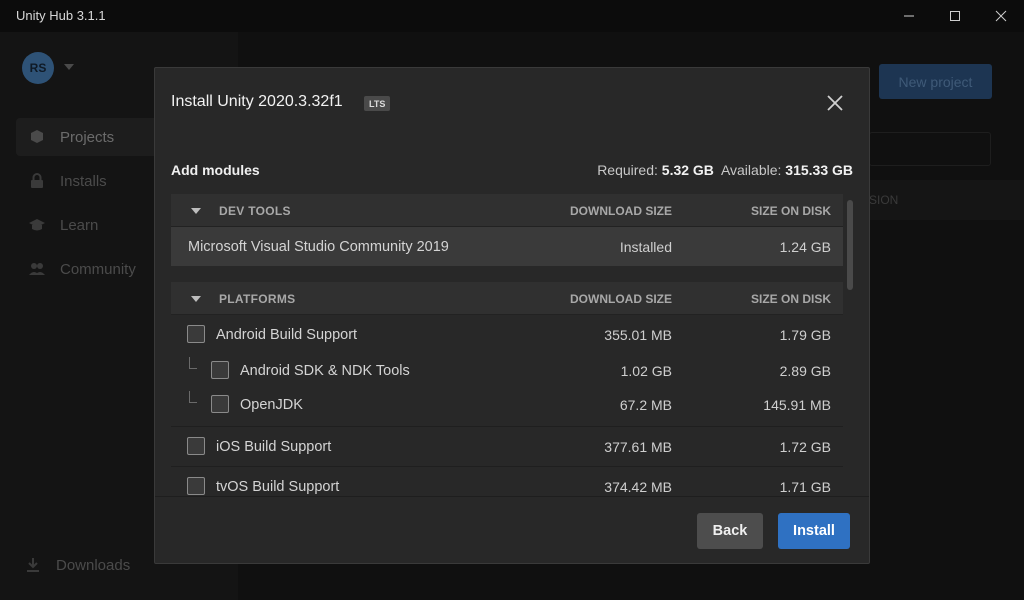  I want to click on download-size: 355.01 MB, so click(638, 335).